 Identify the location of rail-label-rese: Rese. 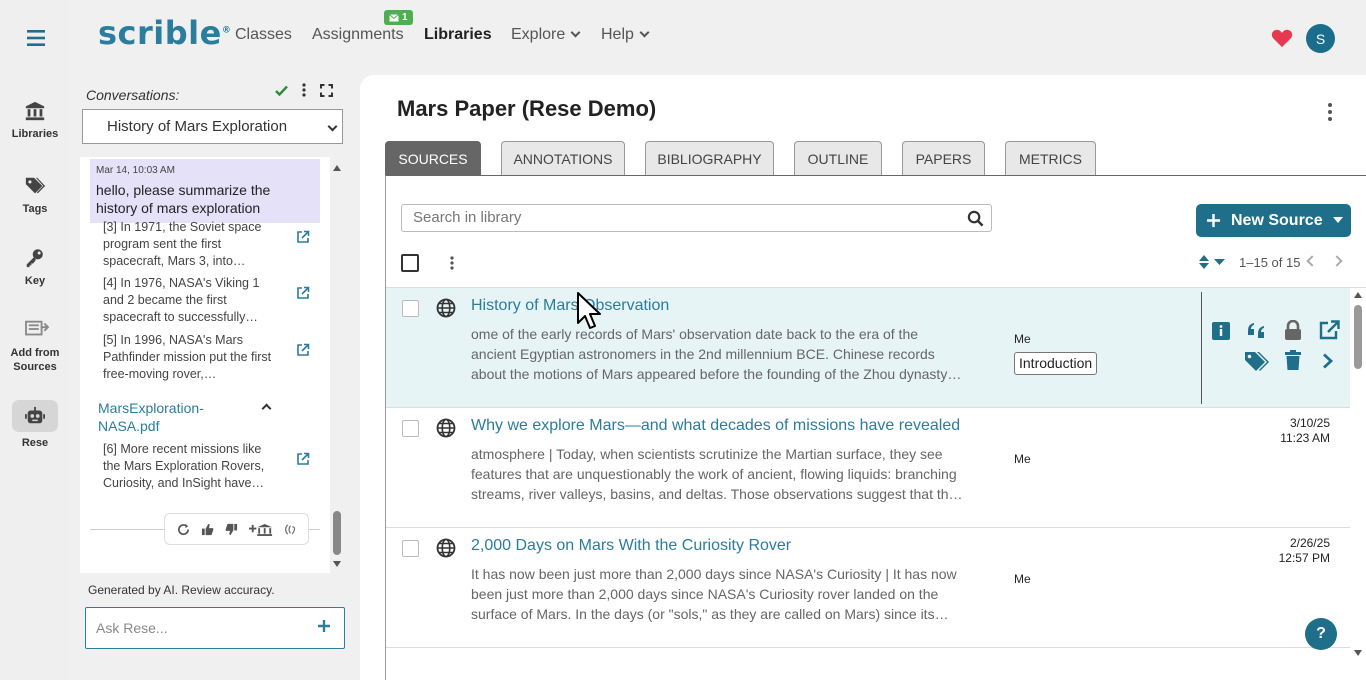
(35, 443).